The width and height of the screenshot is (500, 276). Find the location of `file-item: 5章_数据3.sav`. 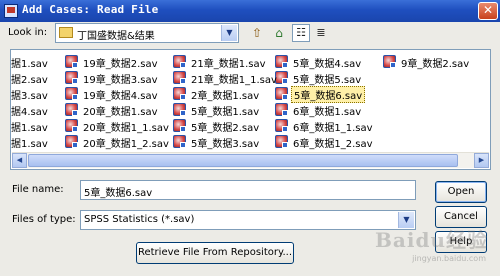

file-item: 5章_数据3.sav is located at coordinates (225, 142).